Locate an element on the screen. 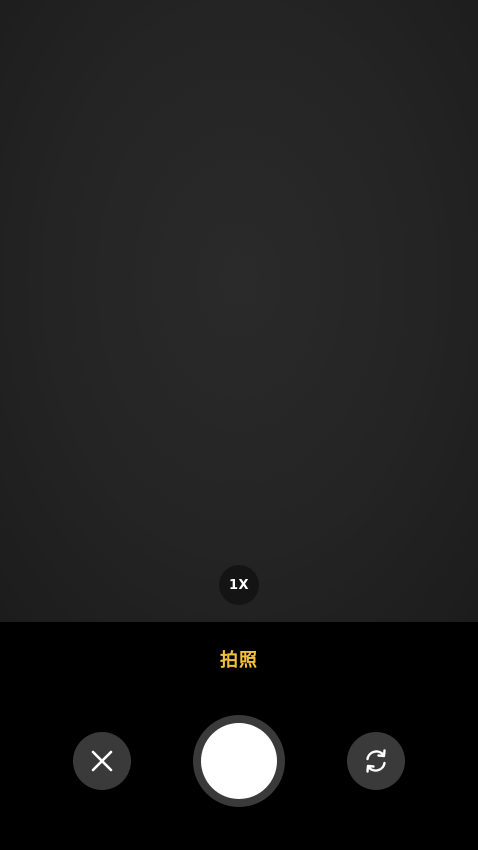  shutter-button is located at coordinates (239, 761).